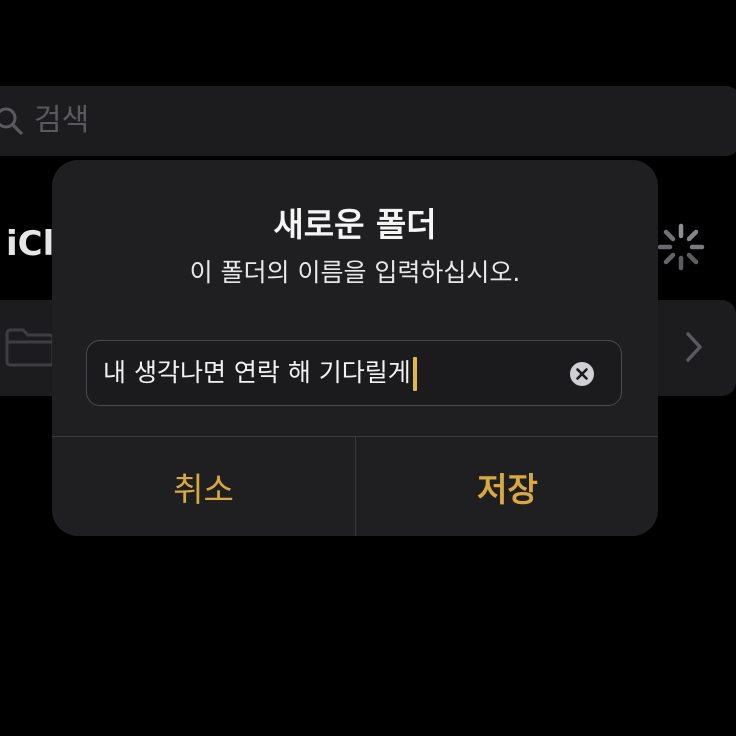 The height and width of the screenshot is (736, 736). Describe the element at coordinates (257, 372) in the screenshot. I see `folder-name-text: 내 생각나면 연락 해 기다릴게` at that location.